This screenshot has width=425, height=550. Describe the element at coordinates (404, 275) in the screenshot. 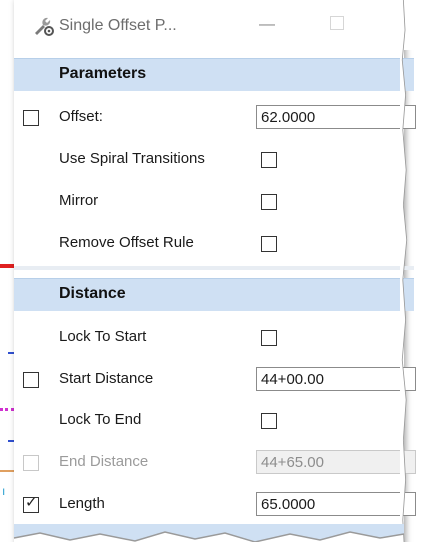

I see `torn-edge-right` at that location.